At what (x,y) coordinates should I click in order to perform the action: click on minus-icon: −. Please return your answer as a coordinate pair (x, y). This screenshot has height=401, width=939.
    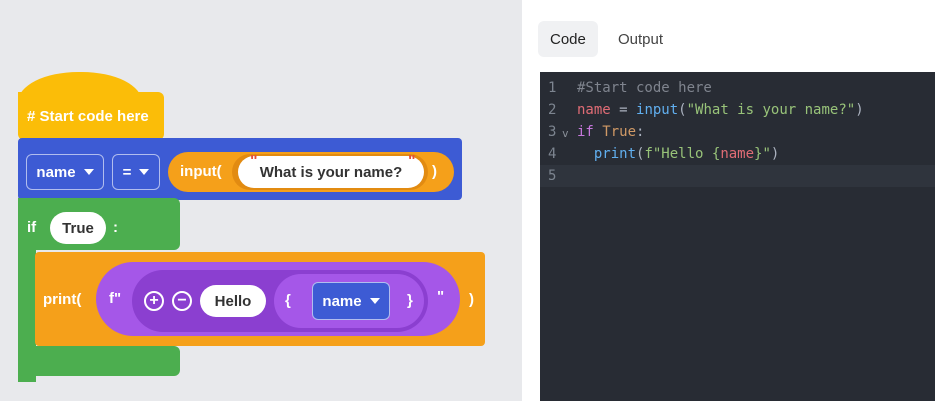
    Looking at the image, I should click on (182, 300).